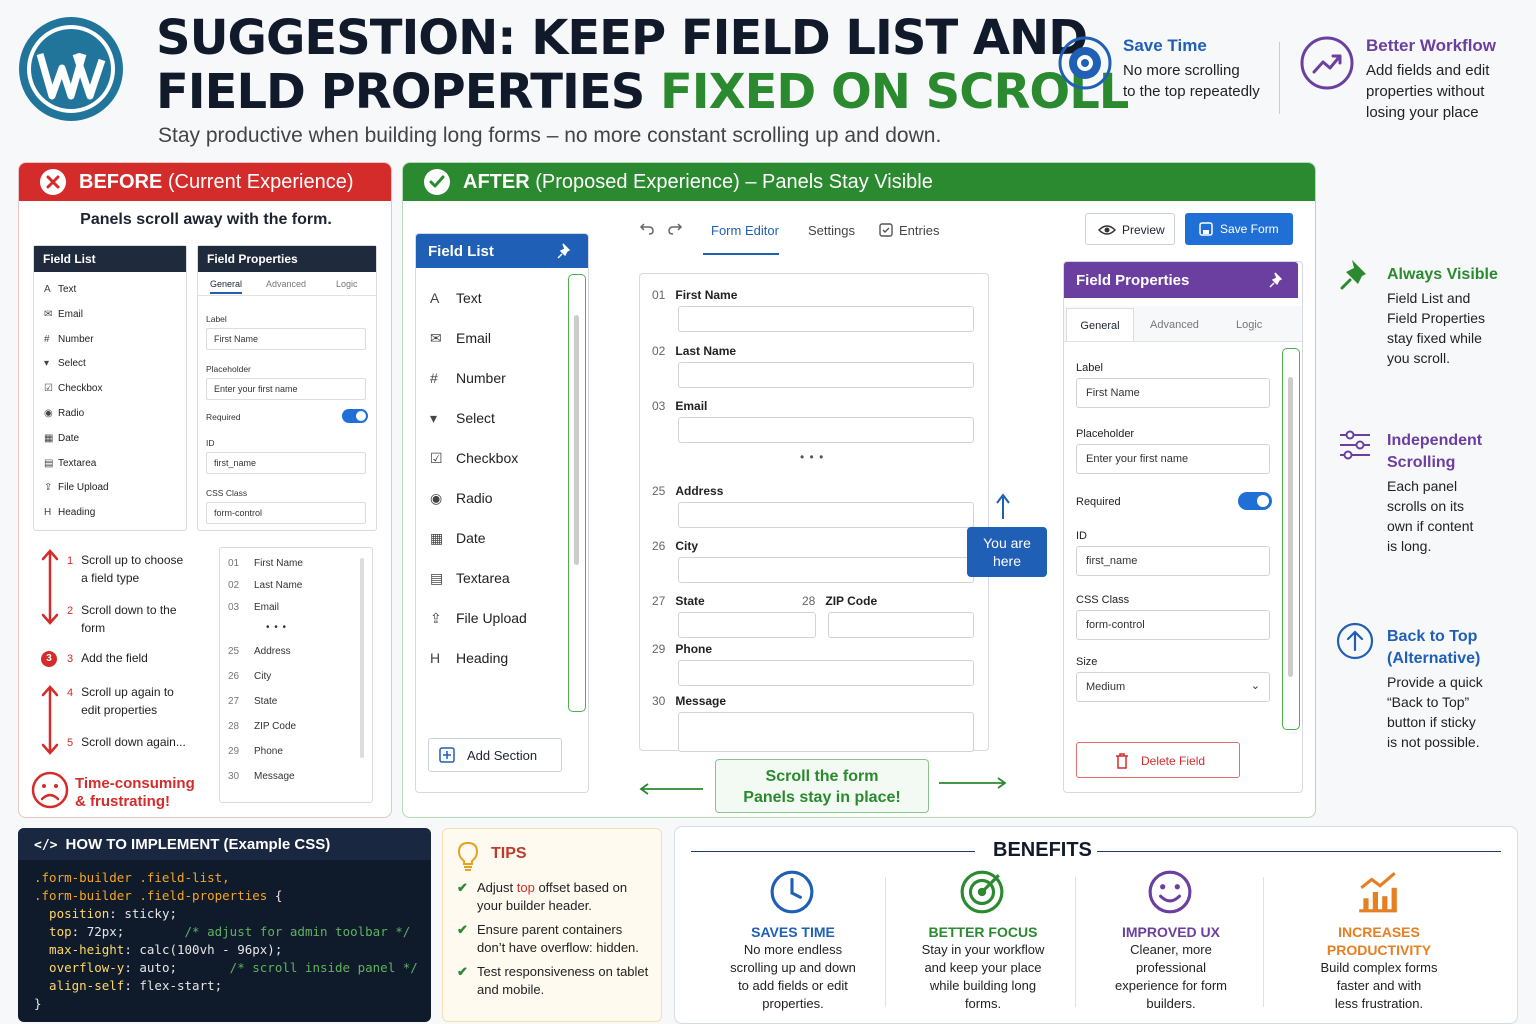 The image size is (1536, 1024). Describe the element at coordinates (694, 295) in the screenshot. I see `form-field-label: 01 First Name` at that location.